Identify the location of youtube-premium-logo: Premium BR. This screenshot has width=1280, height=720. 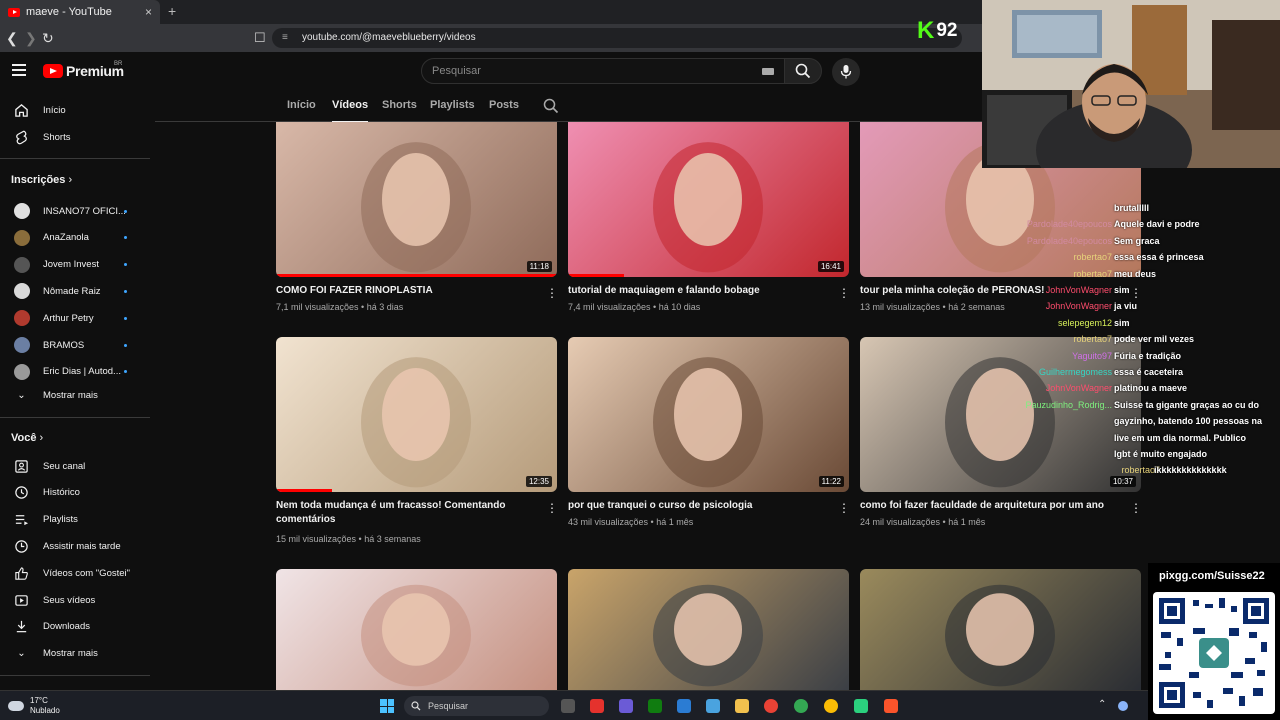
(83, 70).